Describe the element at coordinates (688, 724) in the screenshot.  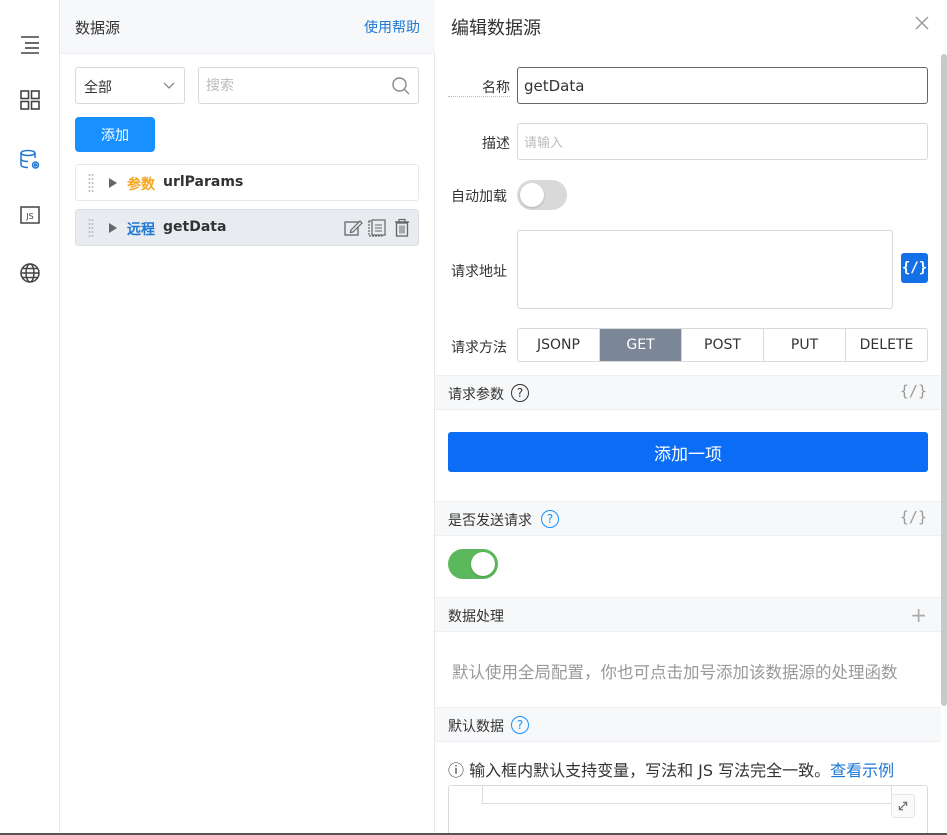
I see `default-data-section-header: 默认数据 ?` at that location.